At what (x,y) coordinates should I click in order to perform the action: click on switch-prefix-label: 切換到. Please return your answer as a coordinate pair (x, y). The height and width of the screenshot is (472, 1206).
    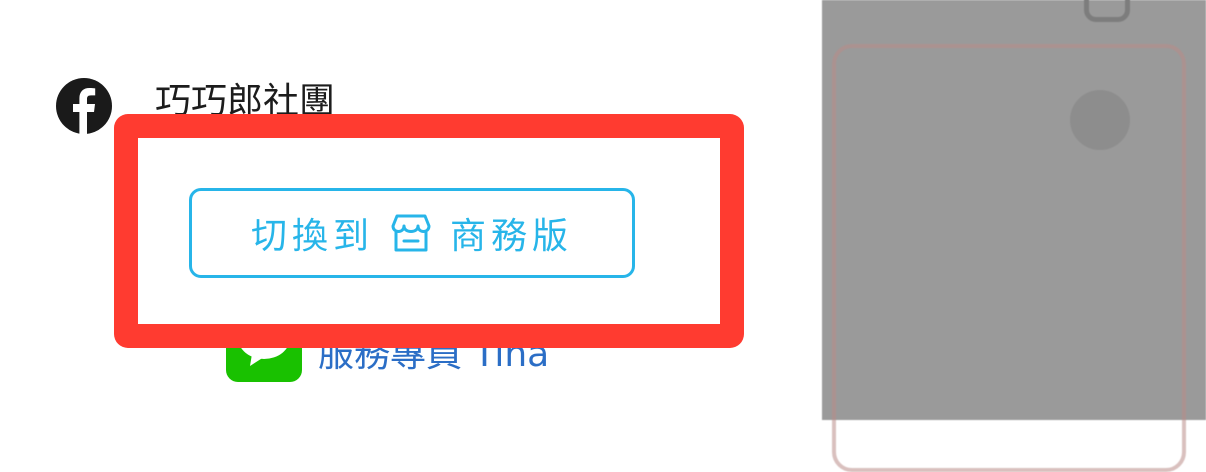
    Looking at the image, I should click on (312, 236).